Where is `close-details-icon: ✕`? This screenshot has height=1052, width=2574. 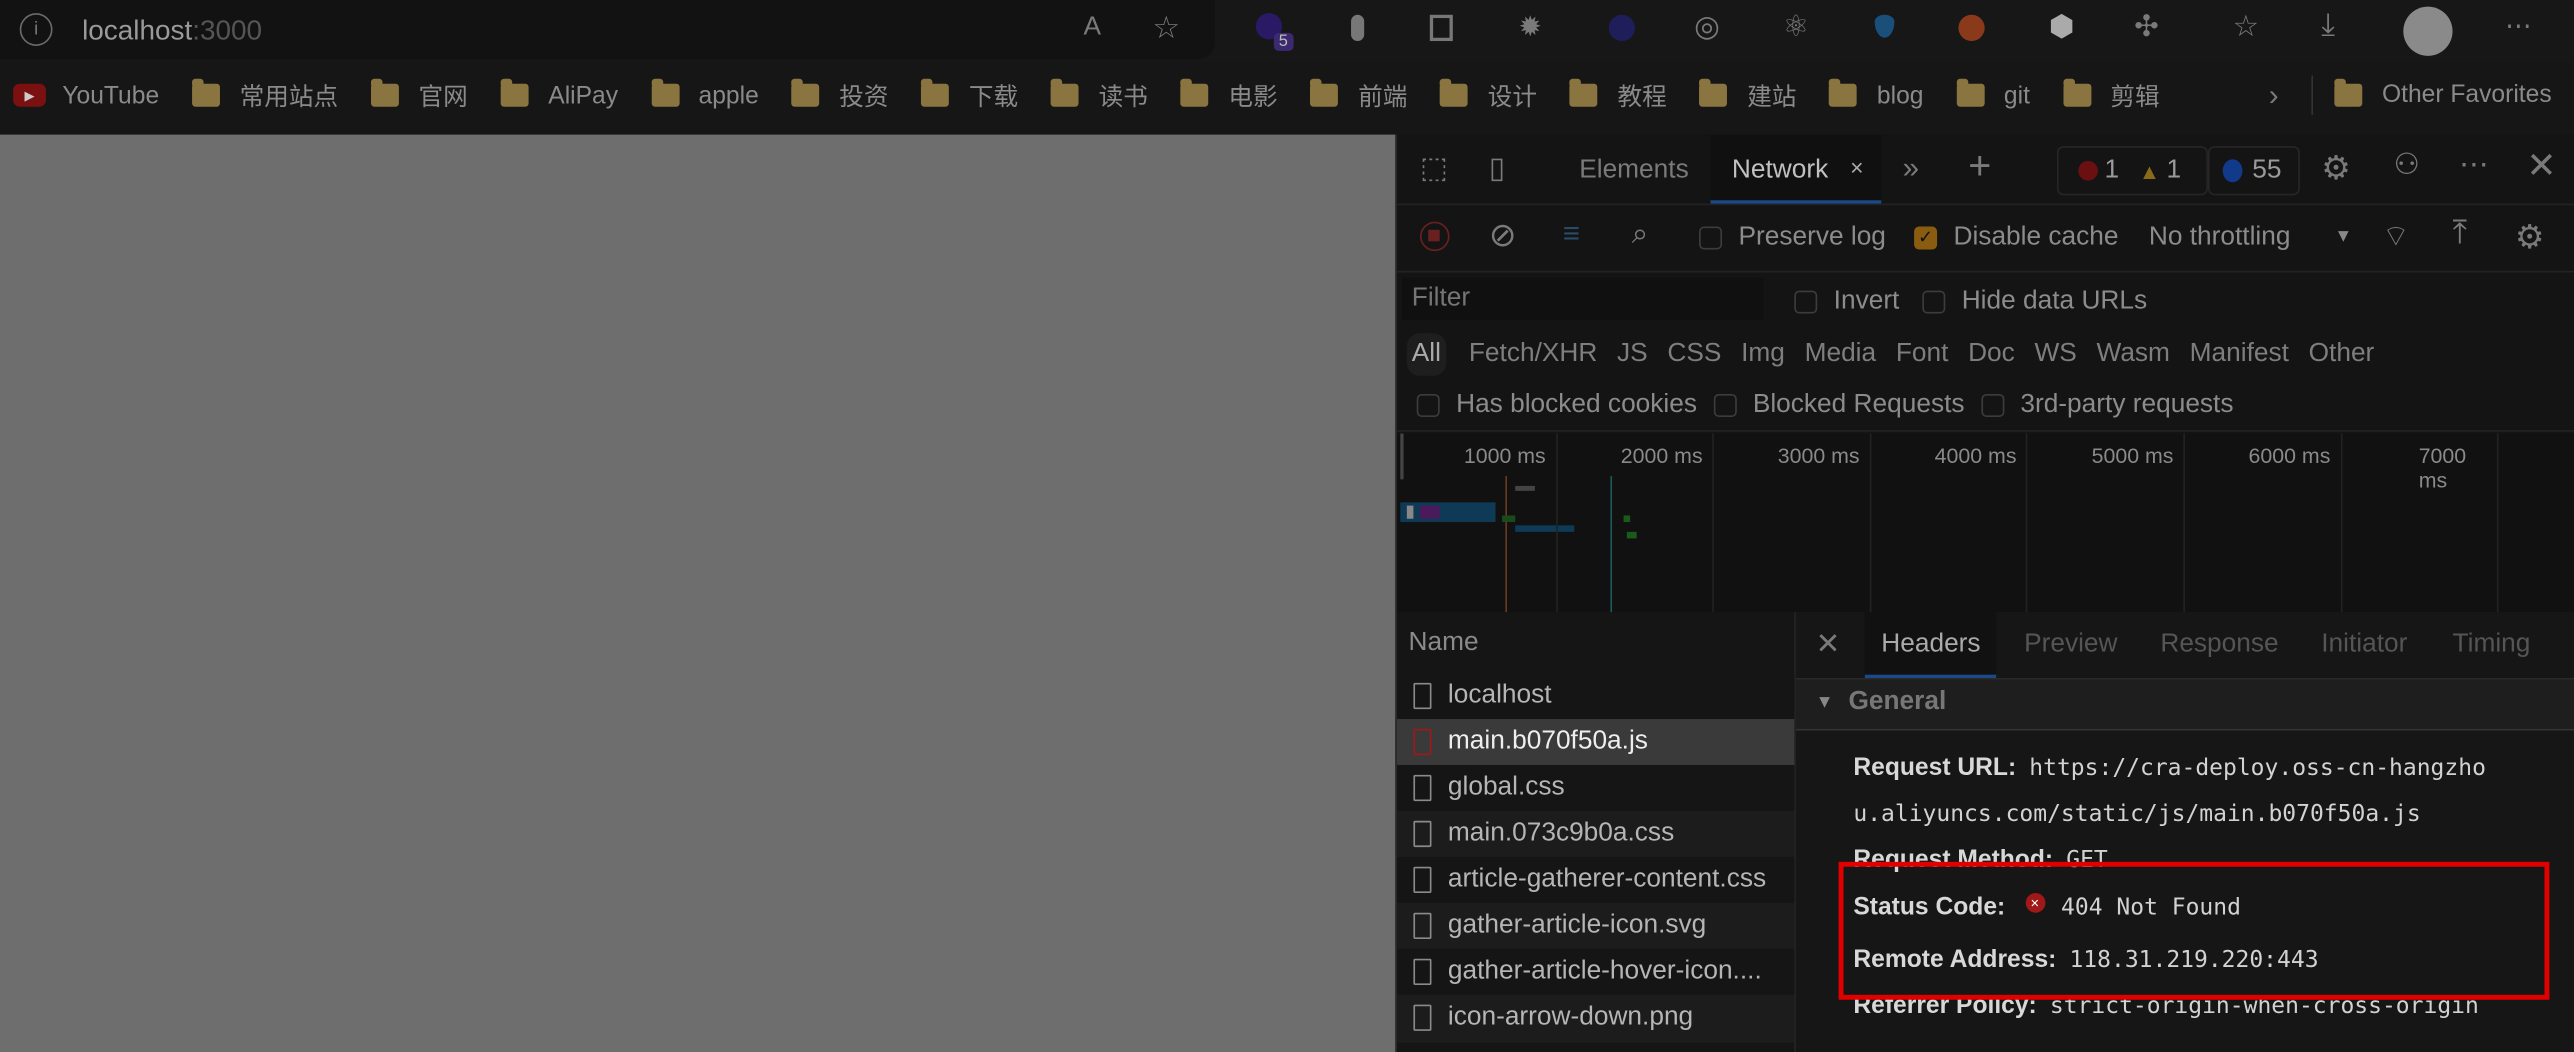
close-details-icon: ✕ is located at coordinates (1828, 644).